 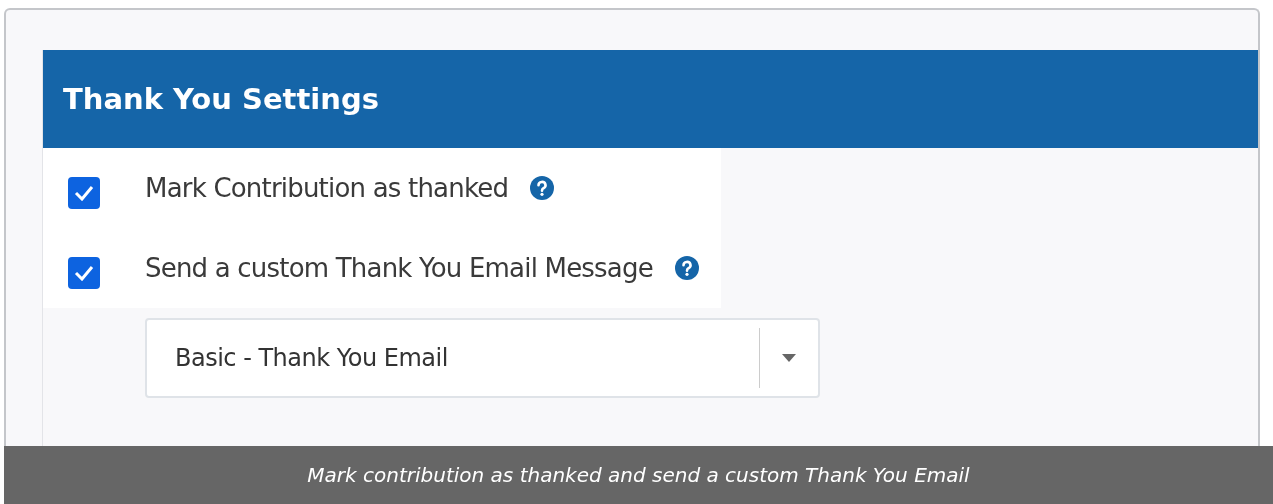 What do you see at coordinates (789, 358) in the screenshot?
I see `caret-icon` at bounding box center [789, 358].